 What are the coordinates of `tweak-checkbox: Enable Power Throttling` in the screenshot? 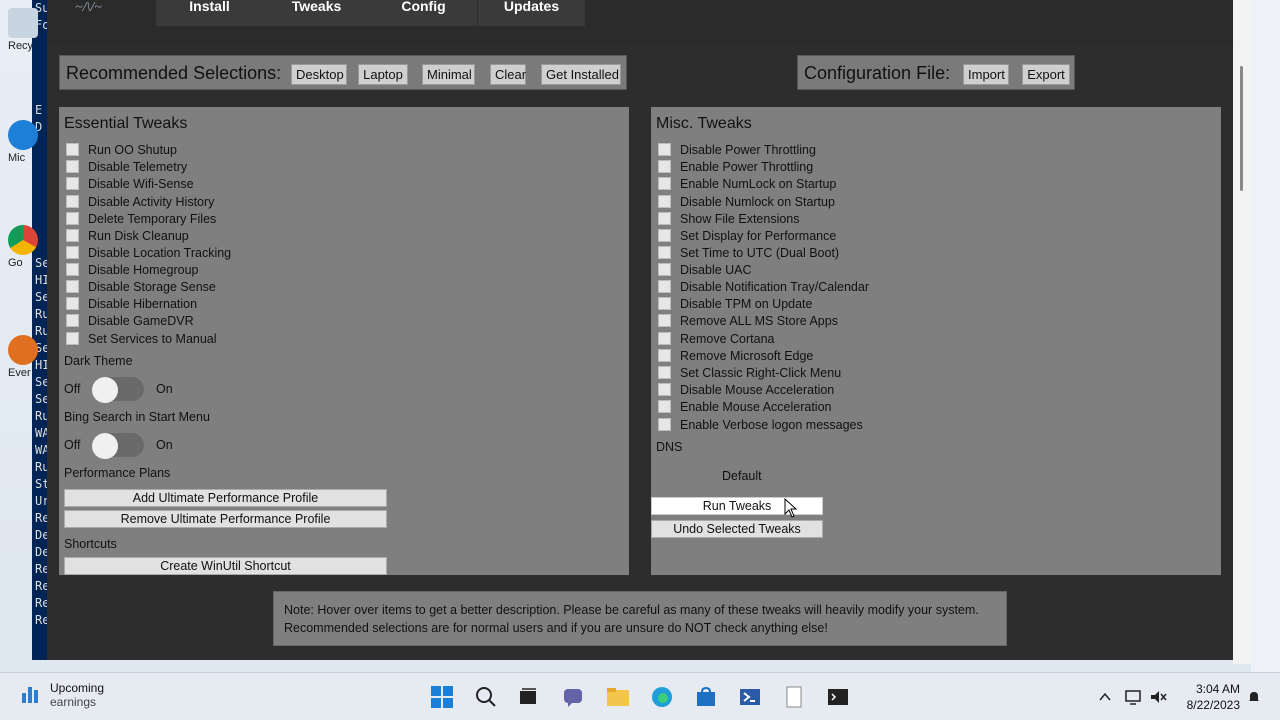 It's located at (735, 166).